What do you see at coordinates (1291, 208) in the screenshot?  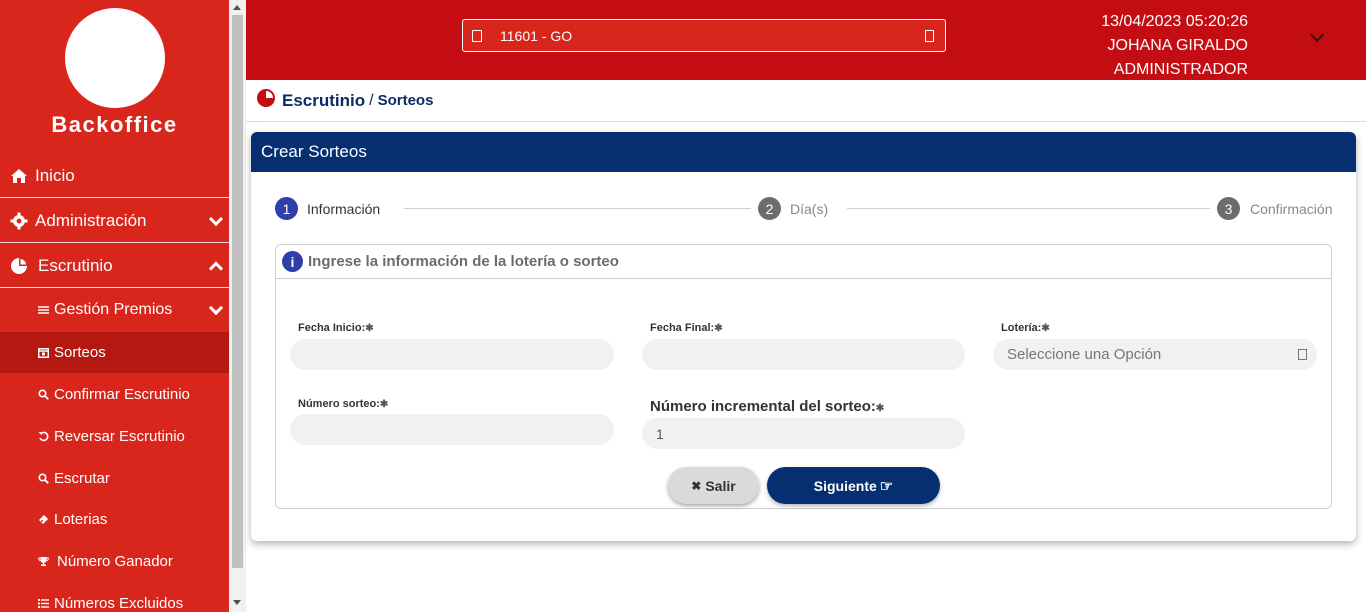 I see `step-label: Confirmación` at bounding box center [1291, 208].